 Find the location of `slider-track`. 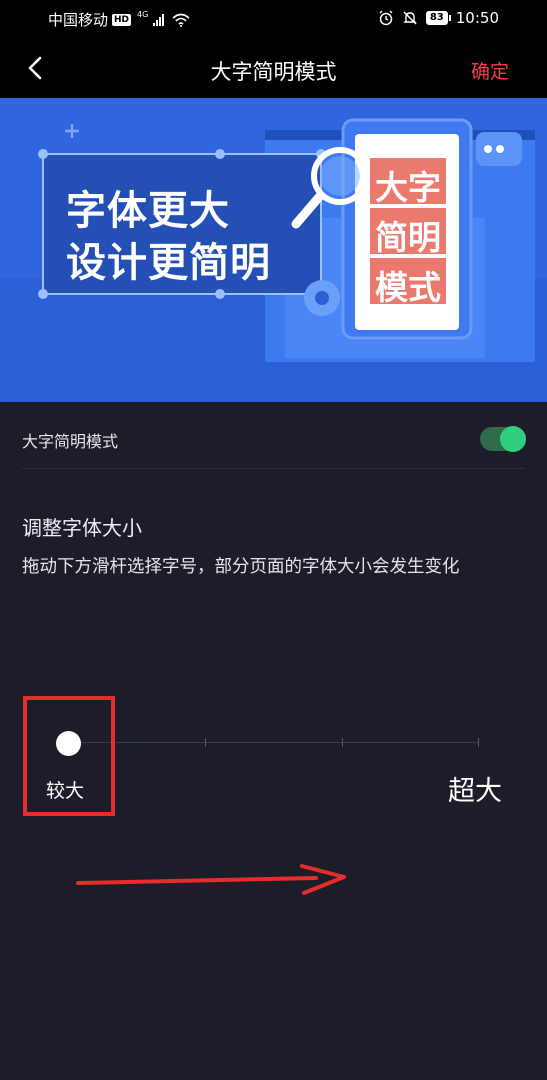

slider-track is located at coordinates (273, 742).